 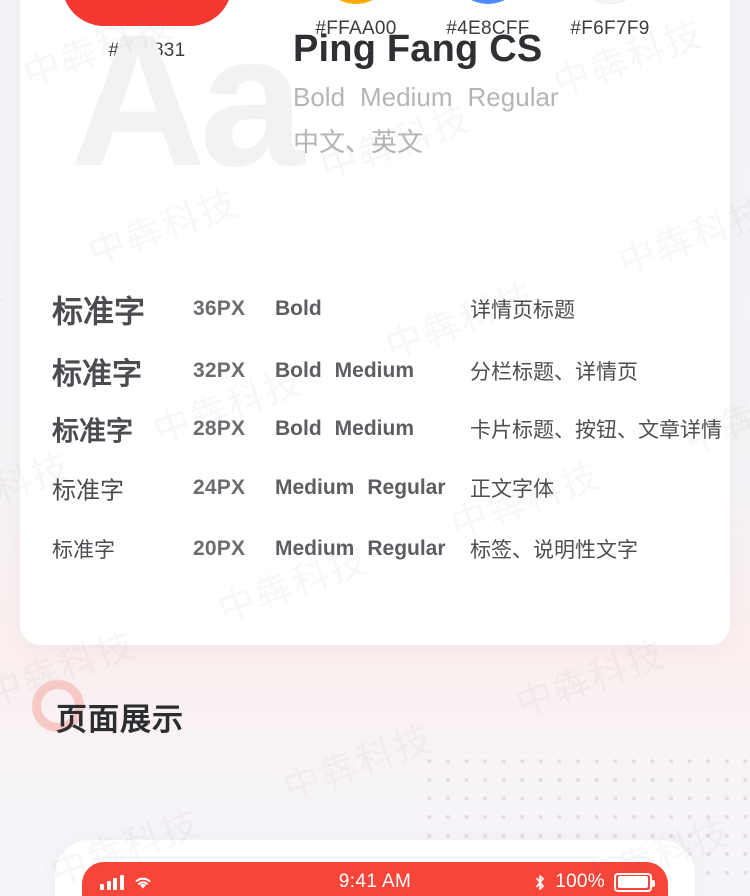 I want to click on color-swatch-neutral-gray: #F6F7F9, so click(x=610, y=20).